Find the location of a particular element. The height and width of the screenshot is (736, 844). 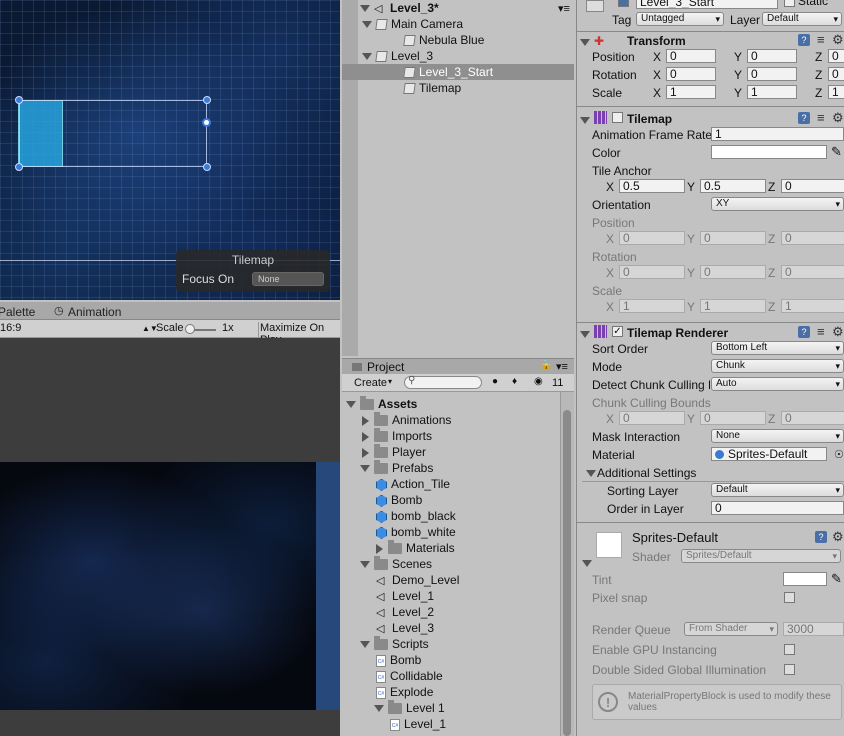

lock-icon: 🔒 is located at coordinates (546, 365).